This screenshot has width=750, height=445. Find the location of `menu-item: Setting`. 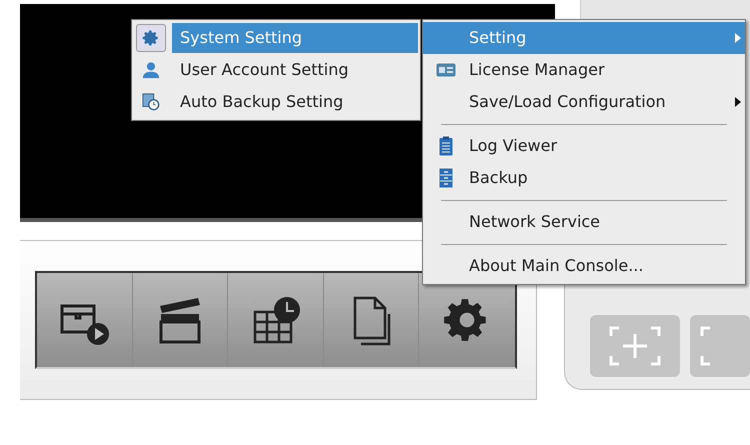

menu-item: Setting is located at coordinates (584, 38).